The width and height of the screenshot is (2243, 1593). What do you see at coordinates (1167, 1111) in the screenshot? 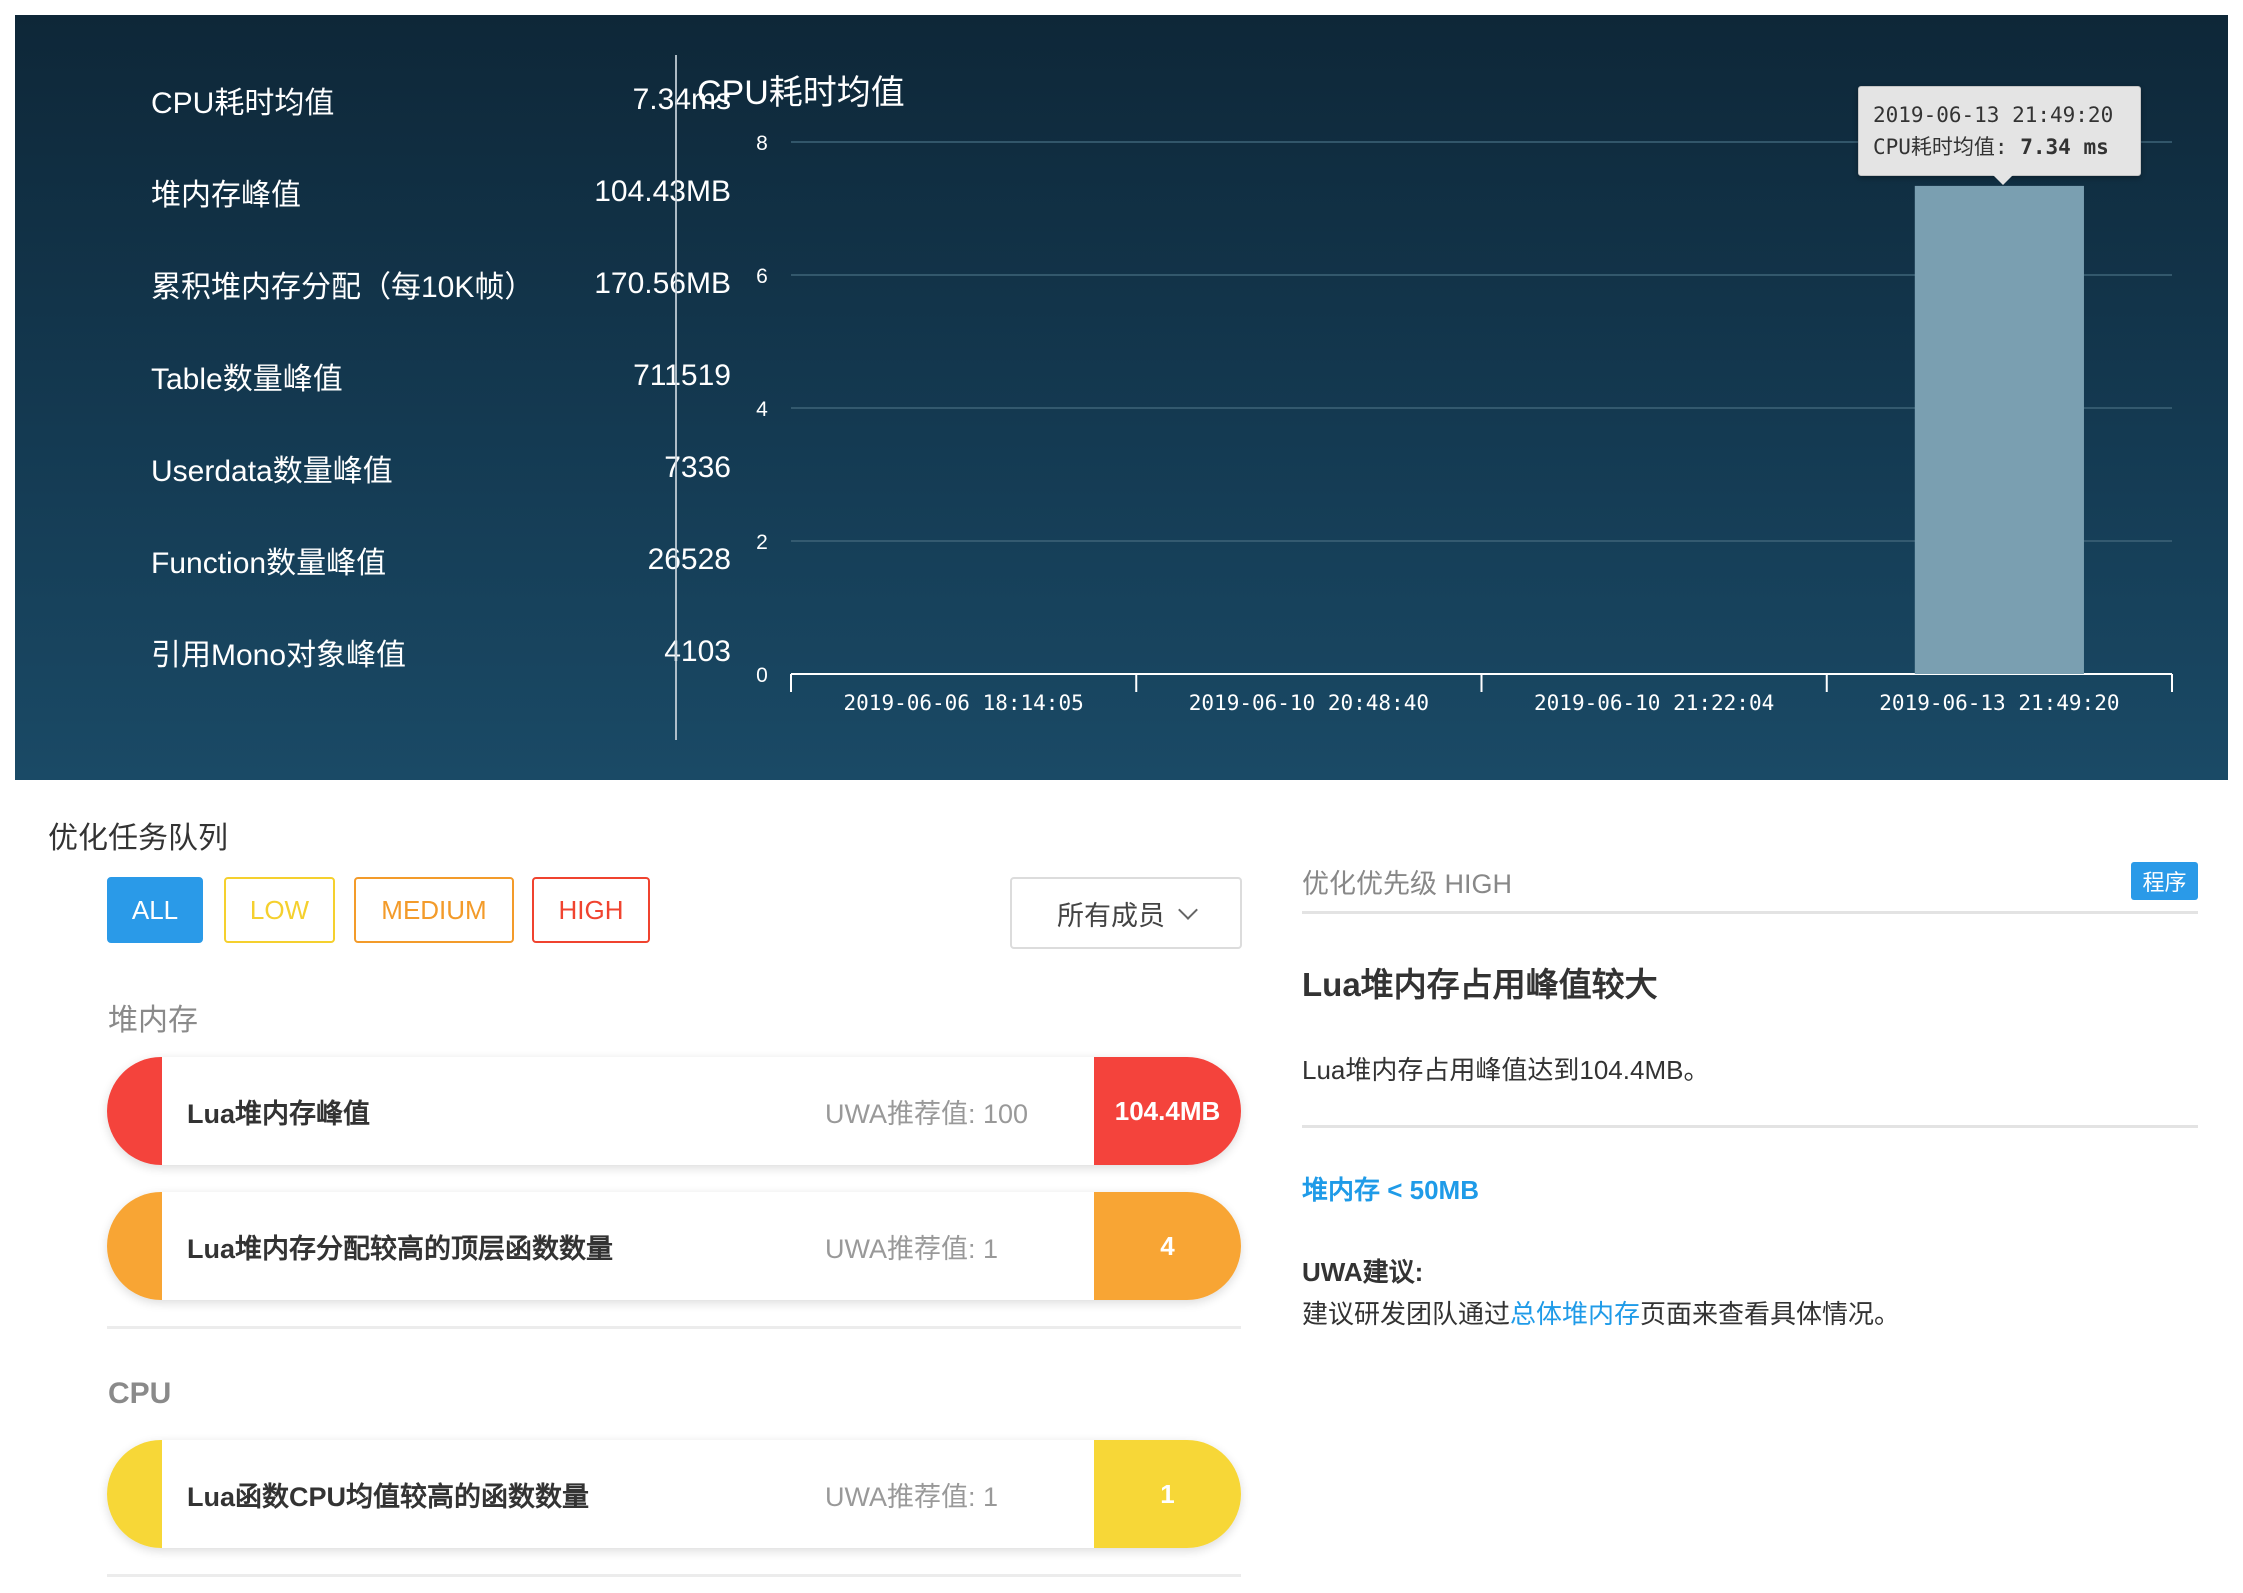
I see `task-value: 104.4MB` at bounding box center [1167, 1111].